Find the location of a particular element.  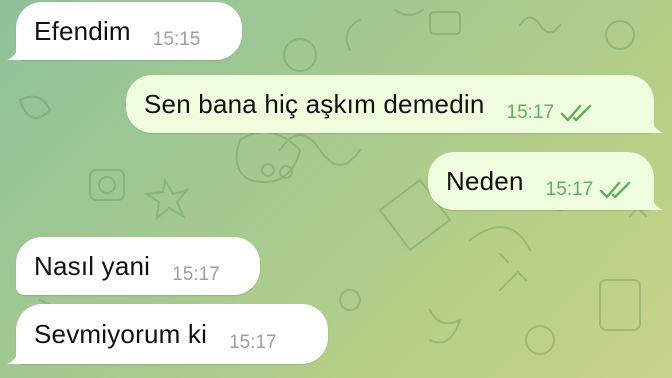

message-bubble-incoming: Efendim 15:15 is located at coordinates (124, 31).